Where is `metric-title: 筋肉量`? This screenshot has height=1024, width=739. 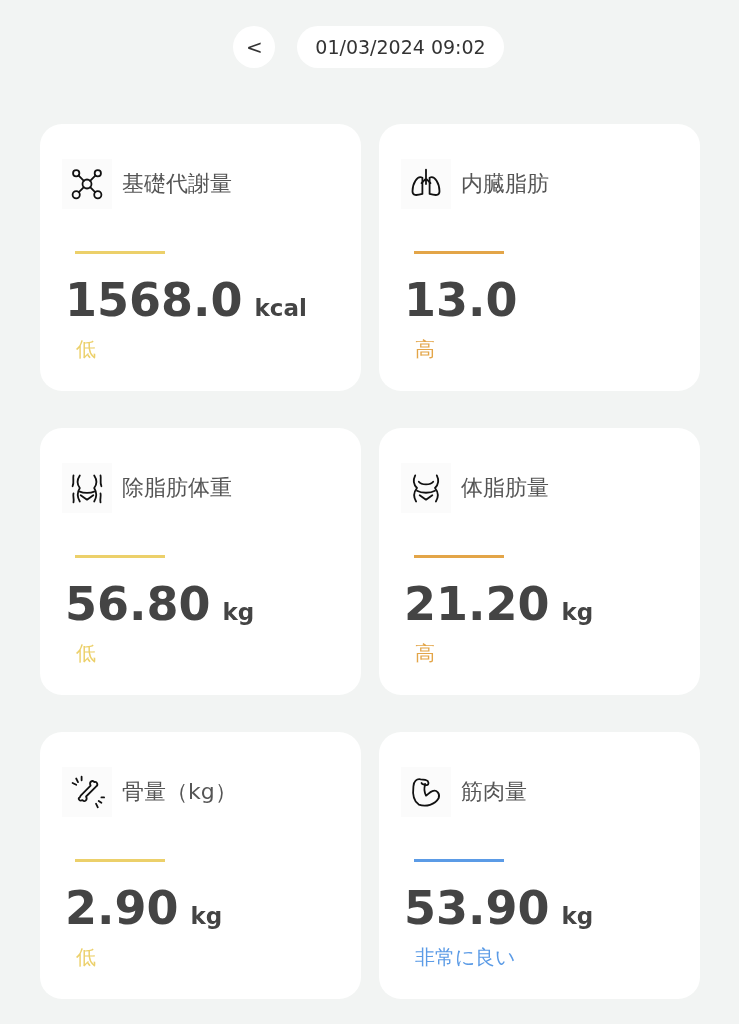 metric-title: 筋肉量 is located at coordinates (494, 792).